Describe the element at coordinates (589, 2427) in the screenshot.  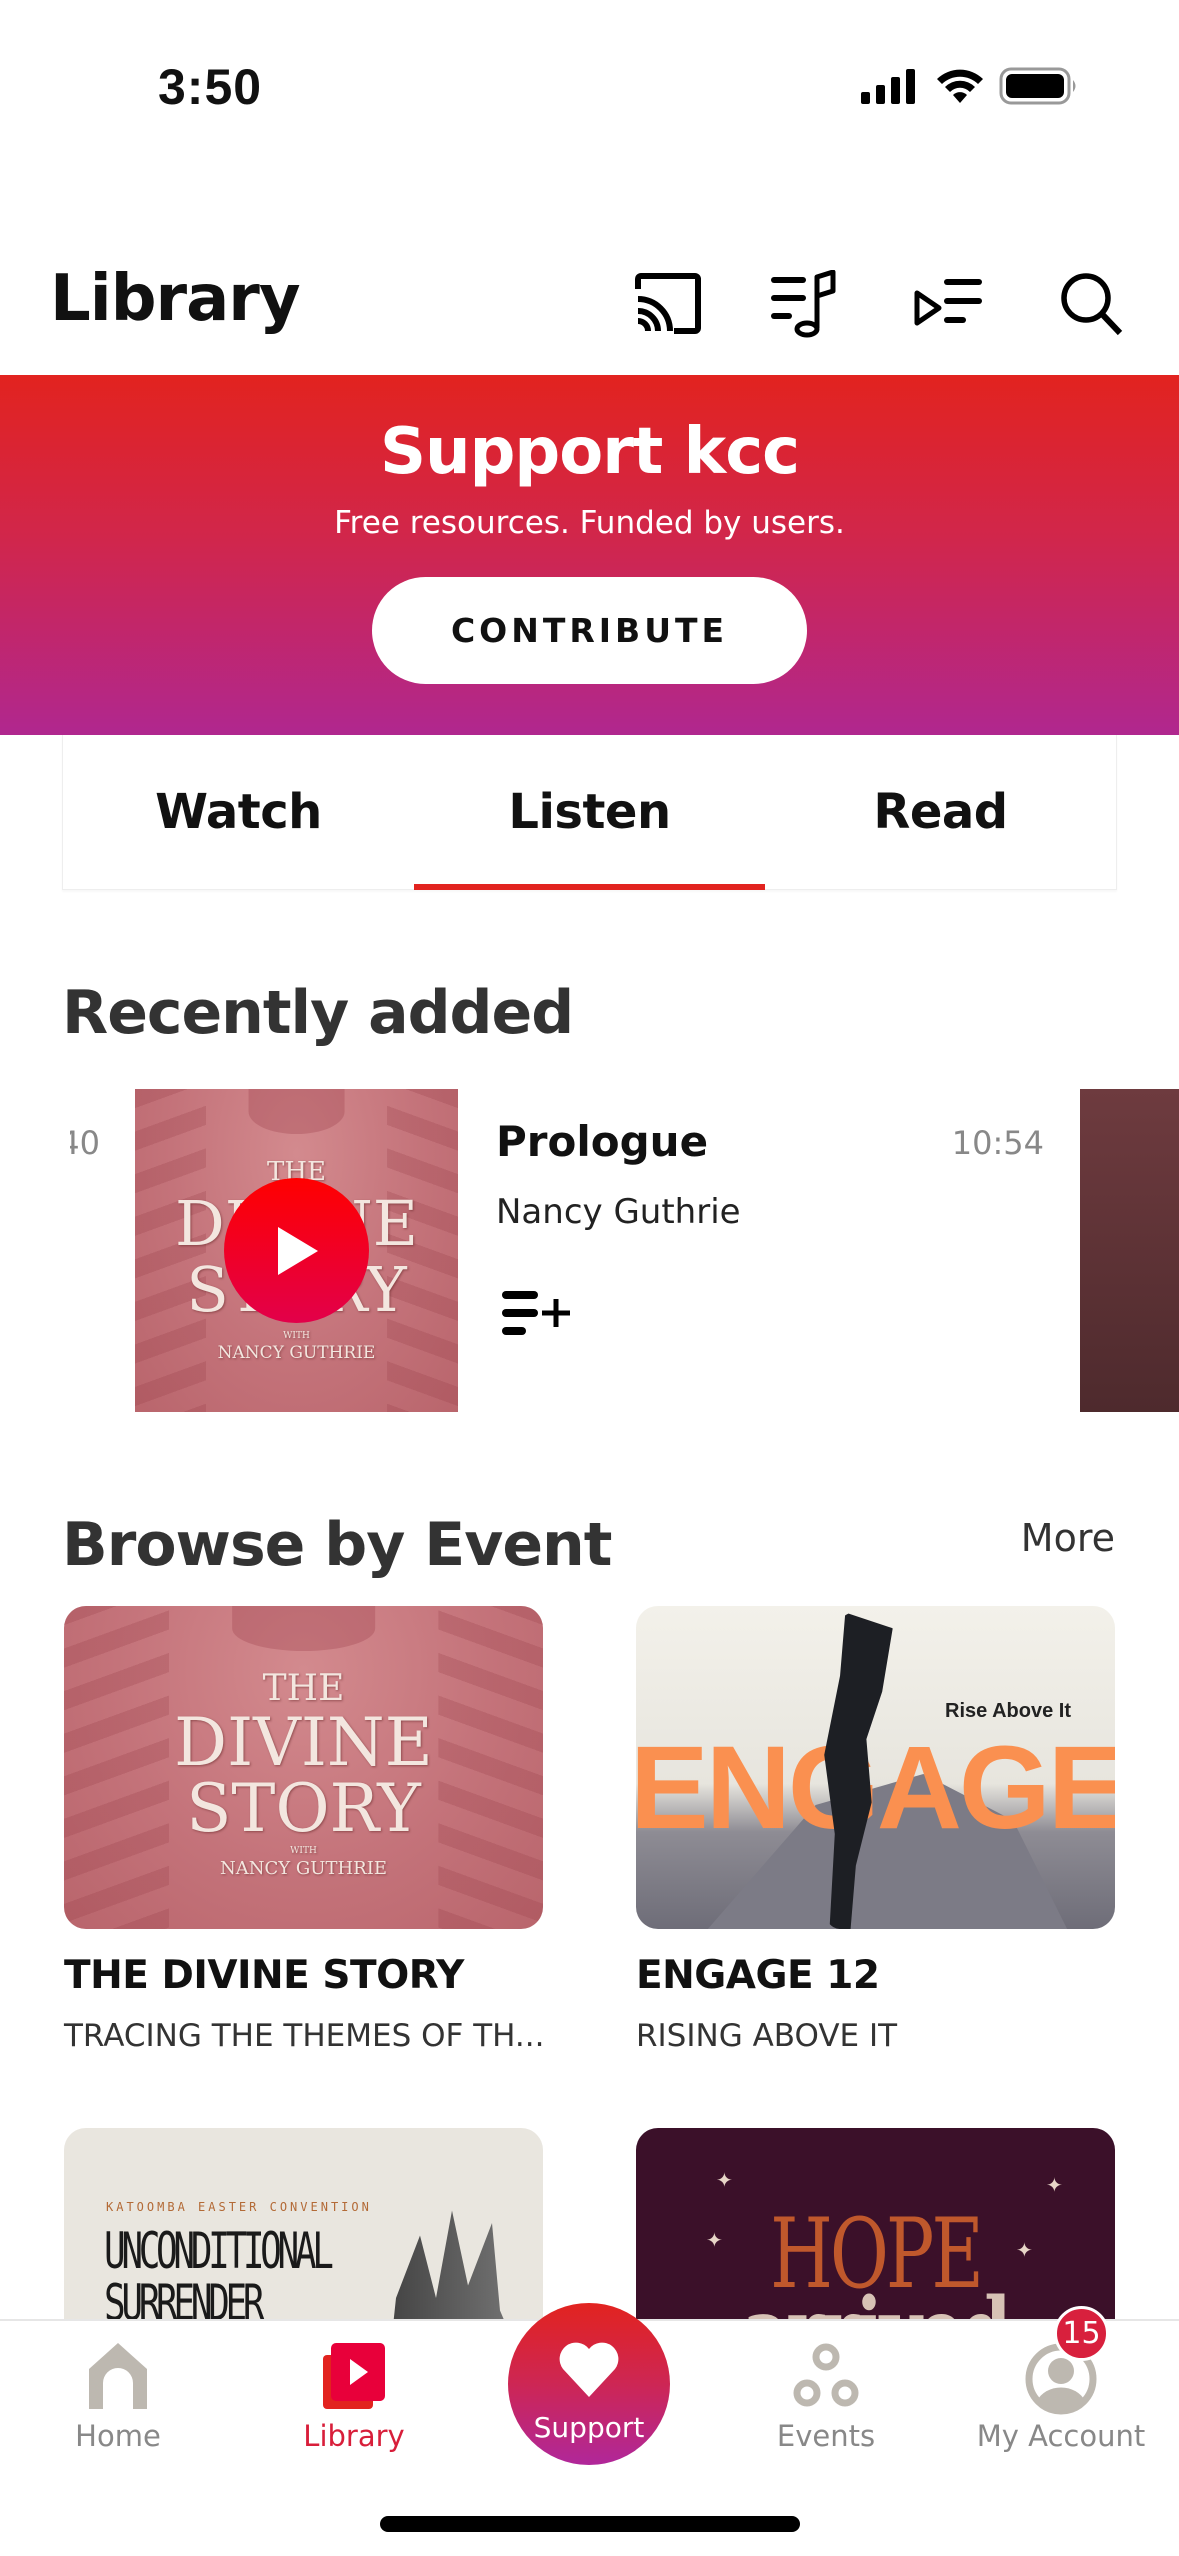
I see `tab-support-label: Support` at that location.